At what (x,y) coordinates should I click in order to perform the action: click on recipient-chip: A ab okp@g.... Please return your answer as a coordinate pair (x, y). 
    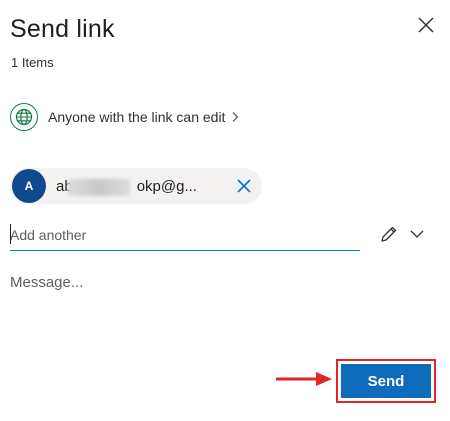
    Looking at the image, I should click on (136, 186).